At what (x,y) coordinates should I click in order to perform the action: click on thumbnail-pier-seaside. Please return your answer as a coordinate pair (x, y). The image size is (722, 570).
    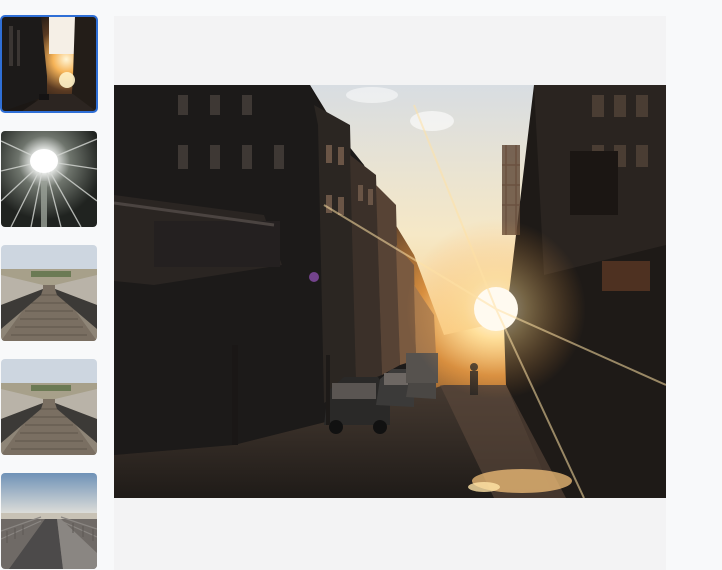
    Looking at the image, I should click on (49, 521).